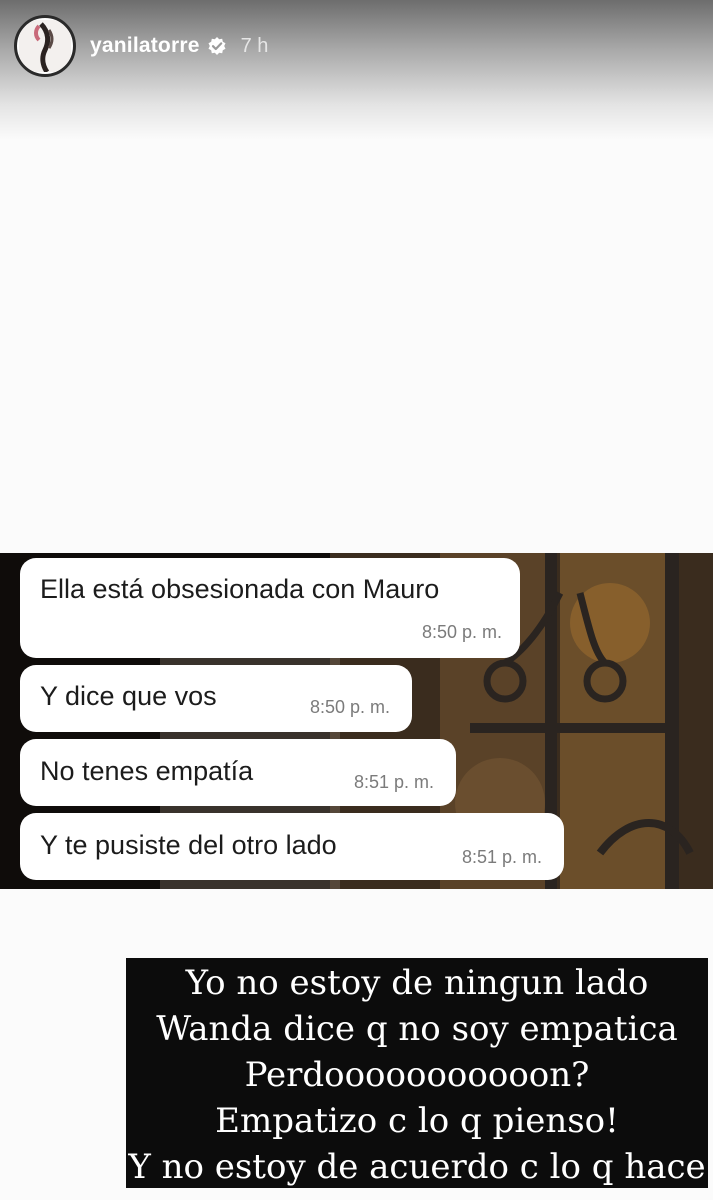 The image size is (713, 1200). I want to click on verified-badge-icon, so click(217, 46).